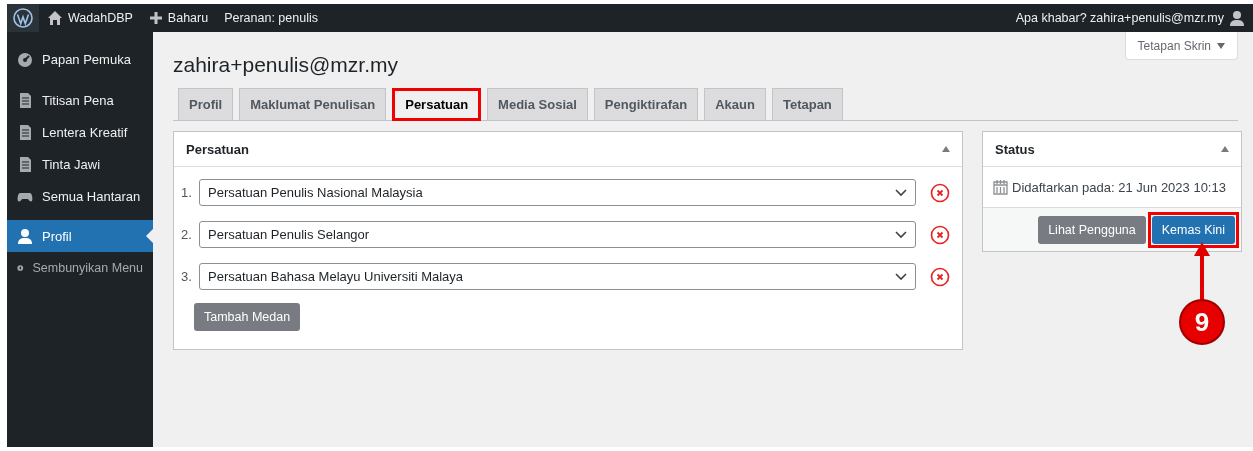 This screenshot has height=451, width=1253. I want to click on association-select: Persatuan Penulis Selangor, so click(557, 234).